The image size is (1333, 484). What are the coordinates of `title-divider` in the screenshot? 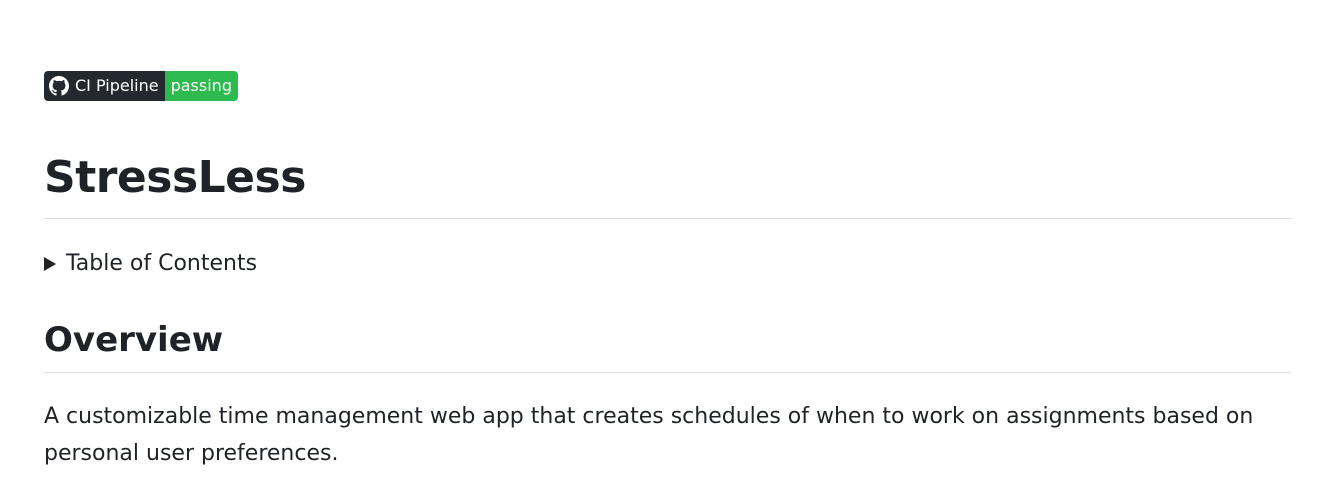 It's located at (667, 218).